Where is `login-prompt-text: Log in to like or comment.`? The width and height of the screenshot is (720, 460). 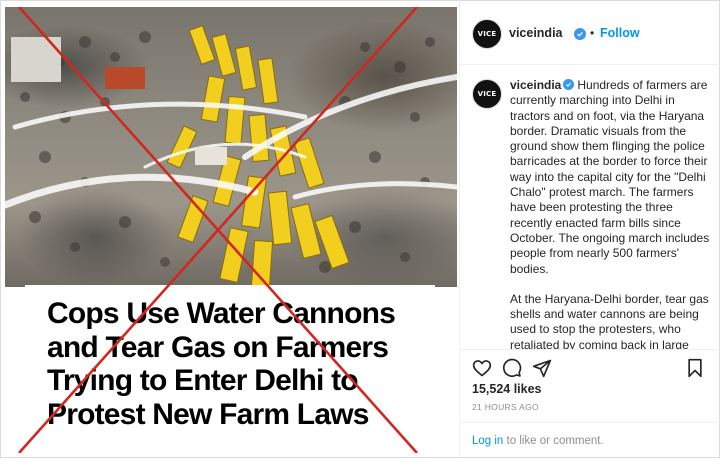 login-prompt-text: Log in to like or comment. is located at coordinates (538, 441).